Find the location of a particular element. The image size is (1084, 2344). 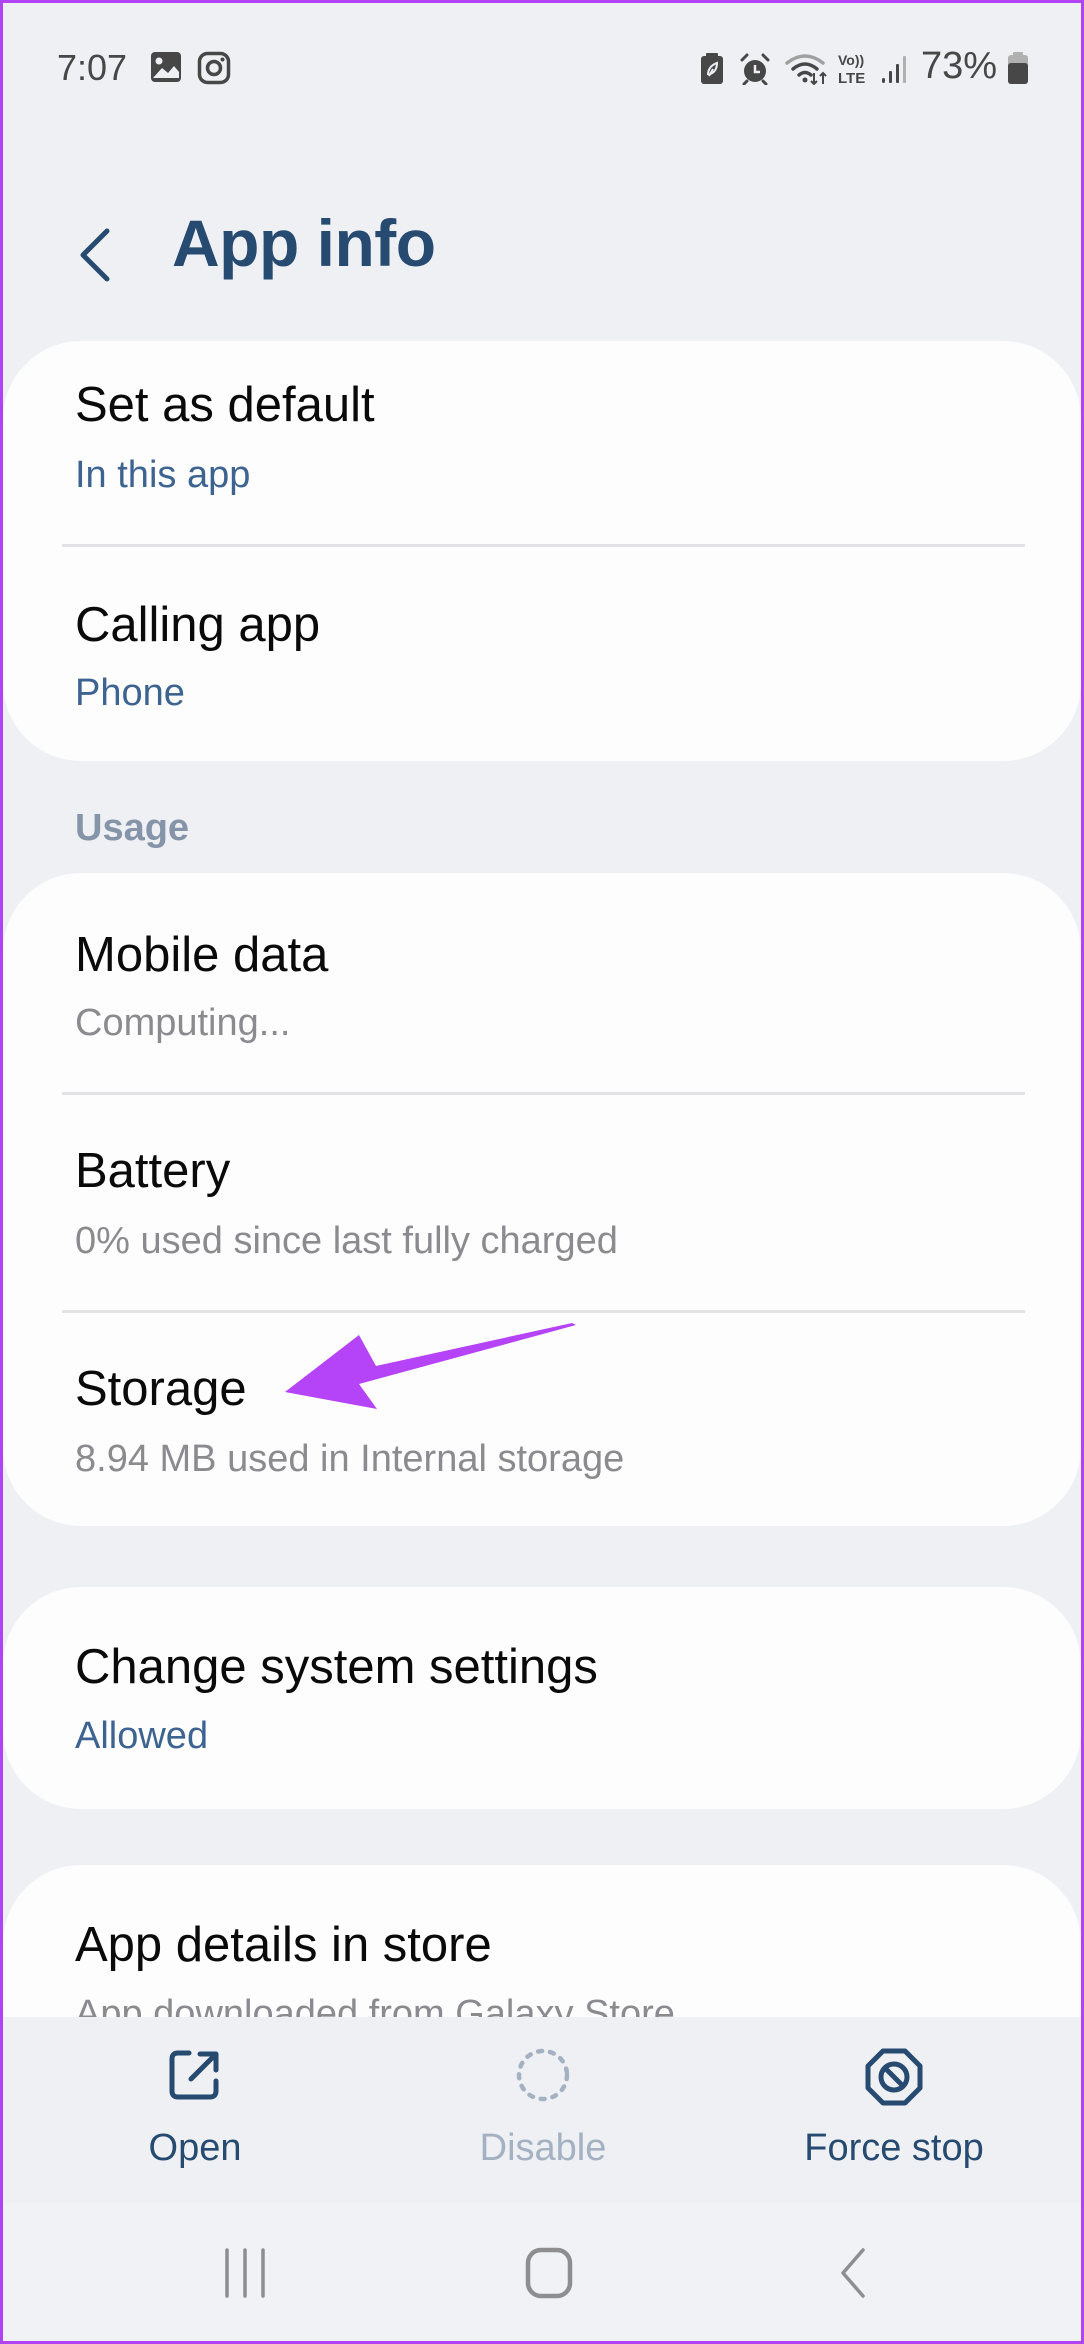

home-icon is located at coordinates (549, 2273).